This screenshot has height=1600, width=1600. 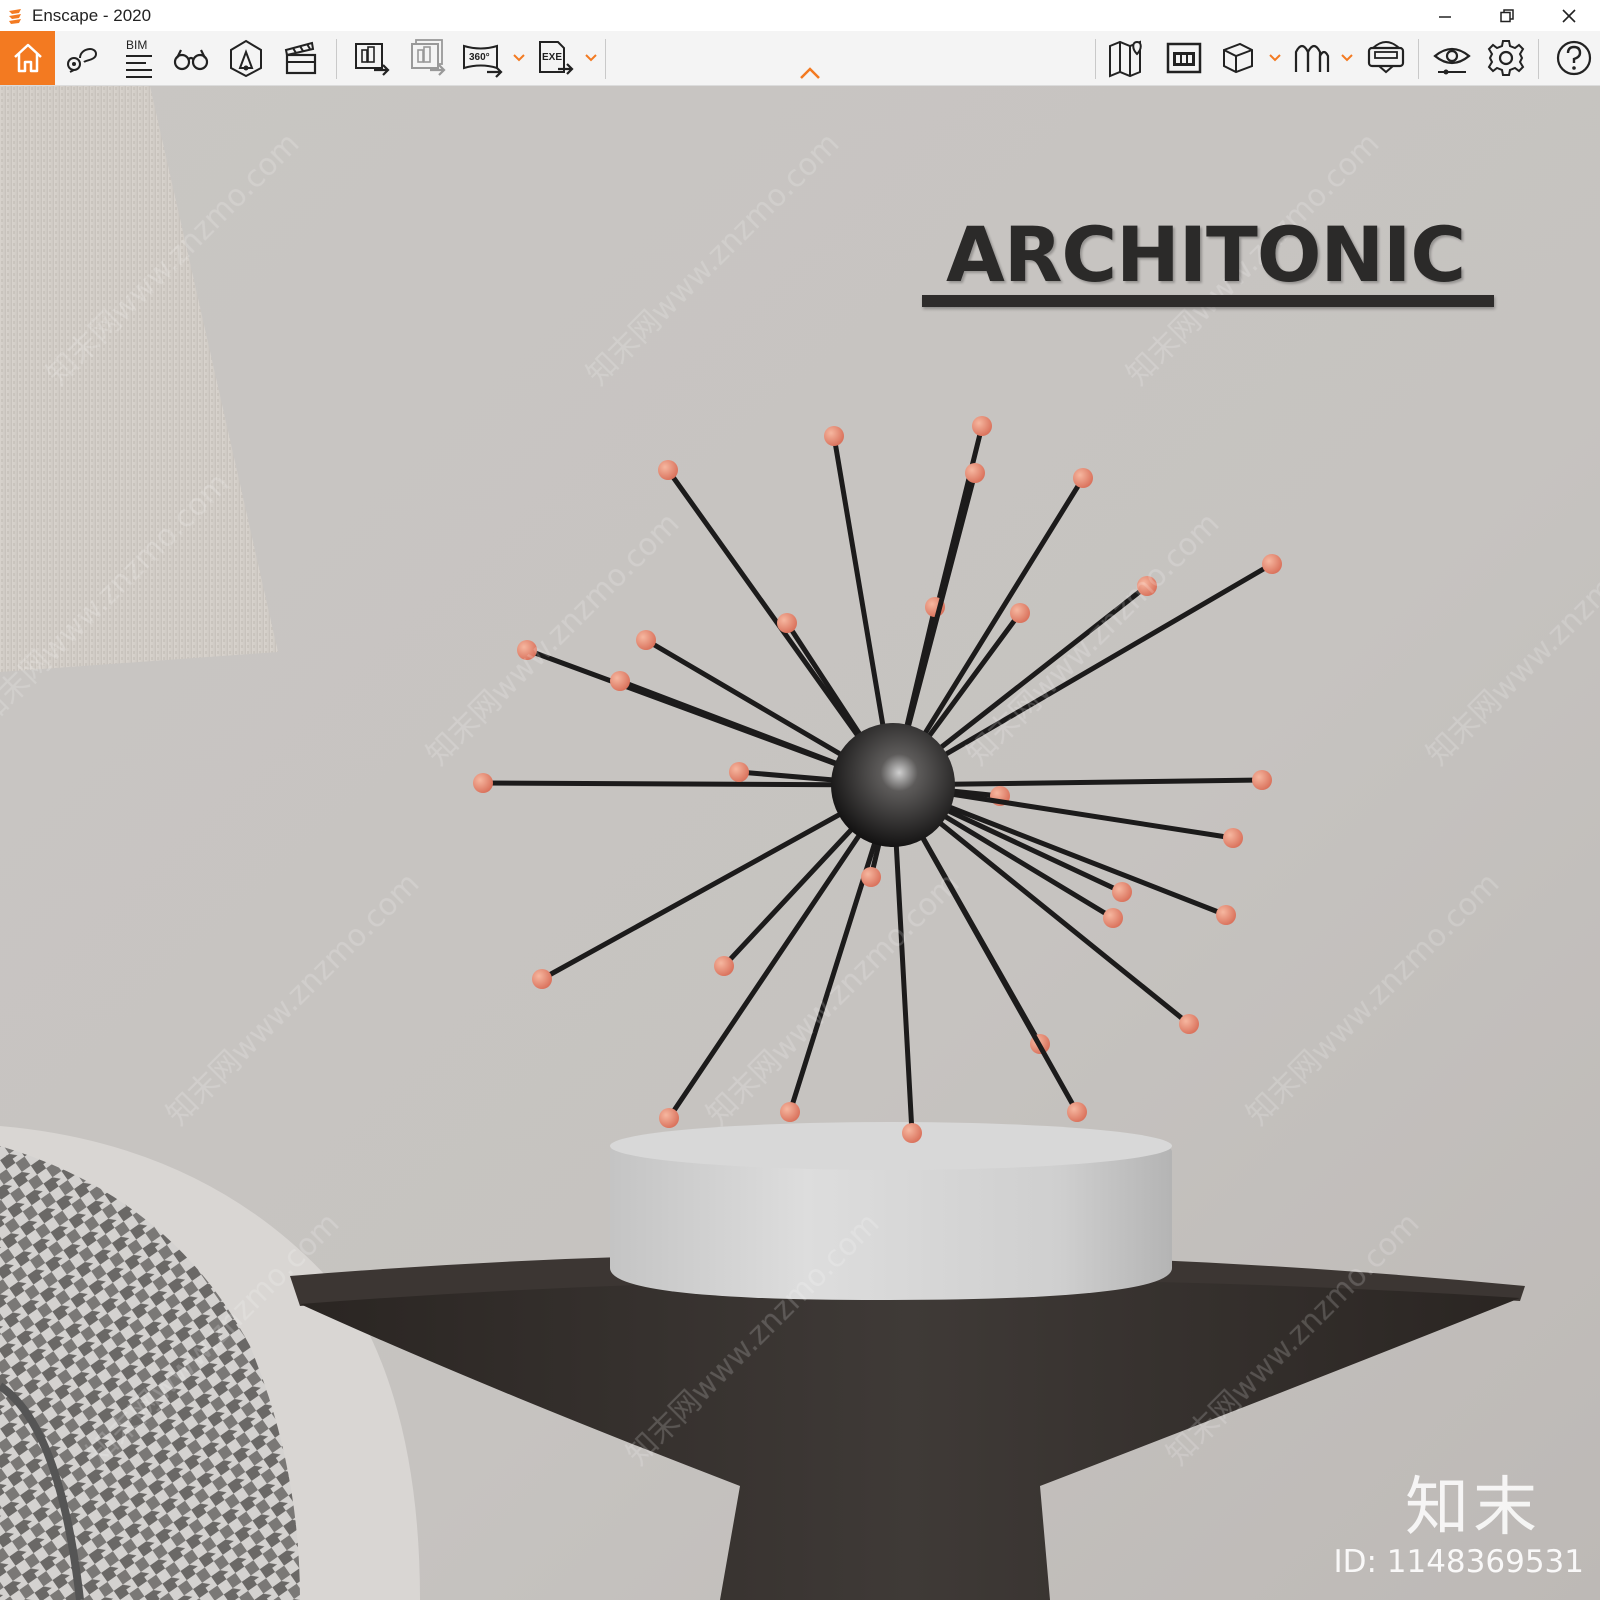 I want to click on mini-map-icon, so click(x=1184, y=58).